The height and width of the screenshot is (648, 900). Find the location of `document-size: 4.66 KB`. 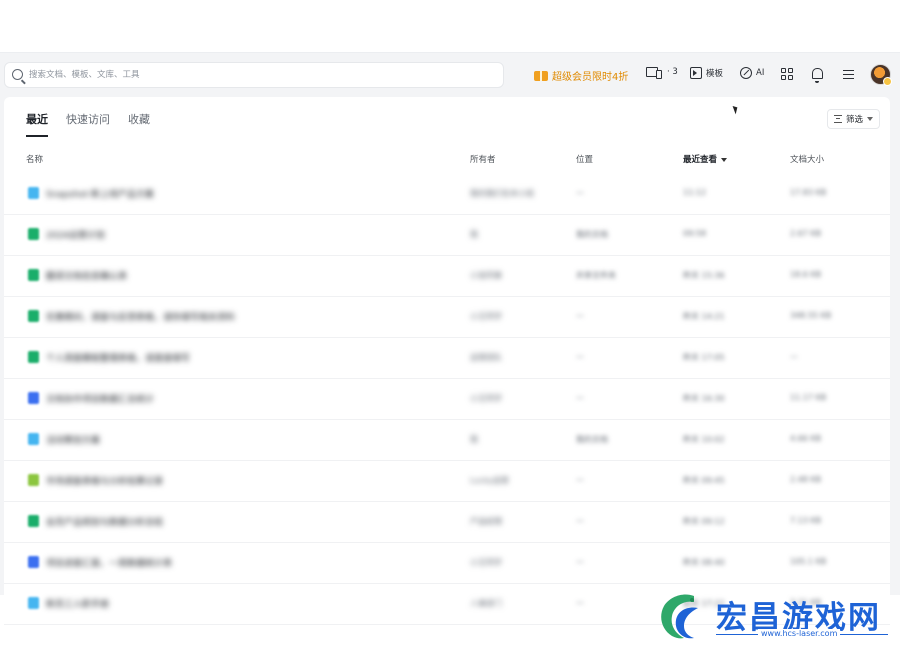

document-size: 4.66 KB is located at coordinates (806, 438).